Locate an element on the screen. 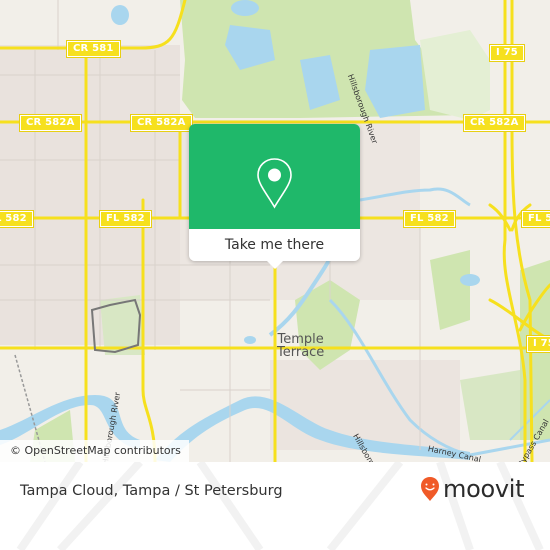 The image size is (550, 550). popup-pointer is located at coordinates (275, 265).